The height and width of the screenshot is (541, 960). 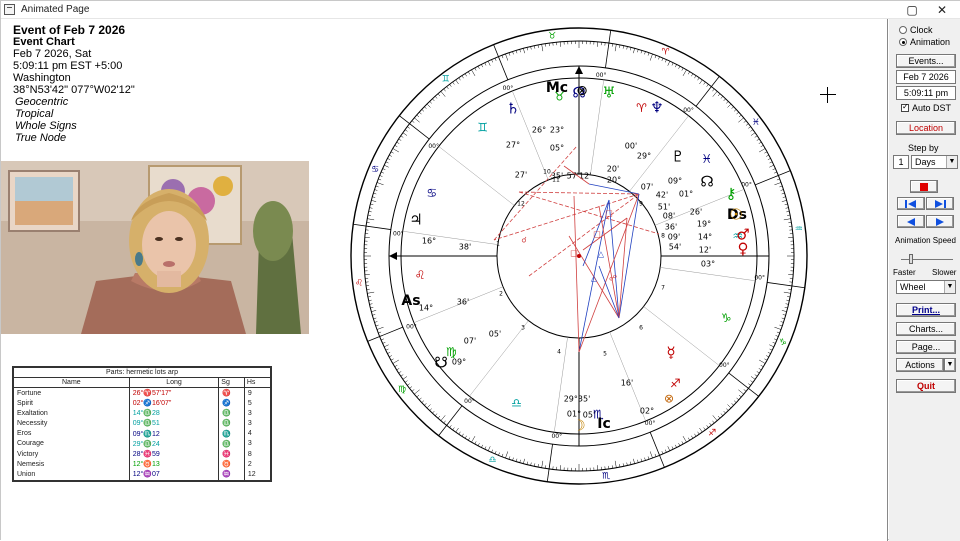 I want to click on clock-radio-label: Clock, so click(x=921, y=30).